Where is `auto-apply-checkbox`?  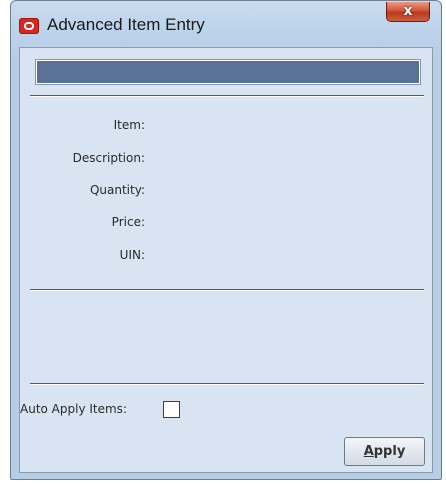
auto-apply-checkbox is located at coordinates (171, 409).